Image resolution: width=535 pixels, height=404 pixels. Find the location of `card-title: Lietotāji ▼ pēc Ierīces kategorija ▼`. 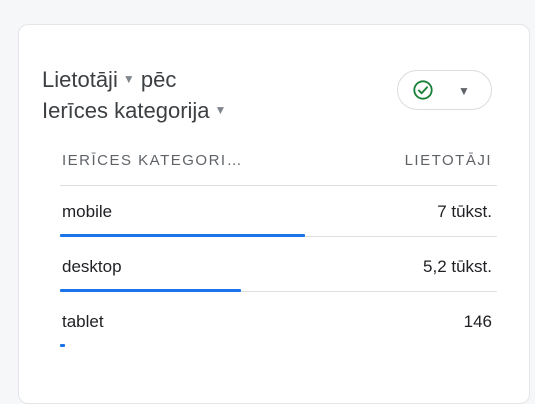

card-title: Lietotāji ▼ pēc Ierīces kategorija ▼ is located at coordinates (192, 96).